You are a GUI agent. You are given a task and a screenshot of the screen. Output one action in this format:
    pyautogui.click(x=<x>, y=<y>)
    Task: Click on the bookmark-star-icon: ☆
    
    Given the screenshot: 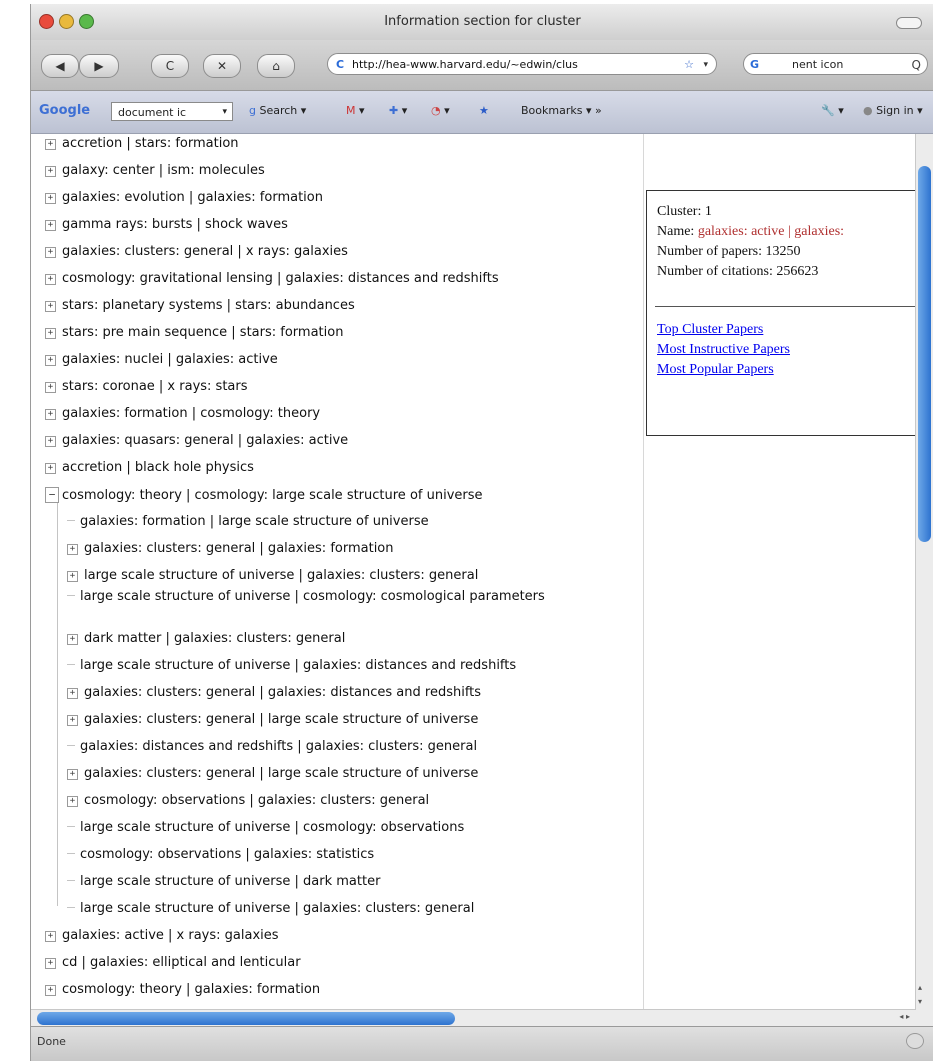 What is the action you would take?
    pyautogui.click(x=689, y=65)
    